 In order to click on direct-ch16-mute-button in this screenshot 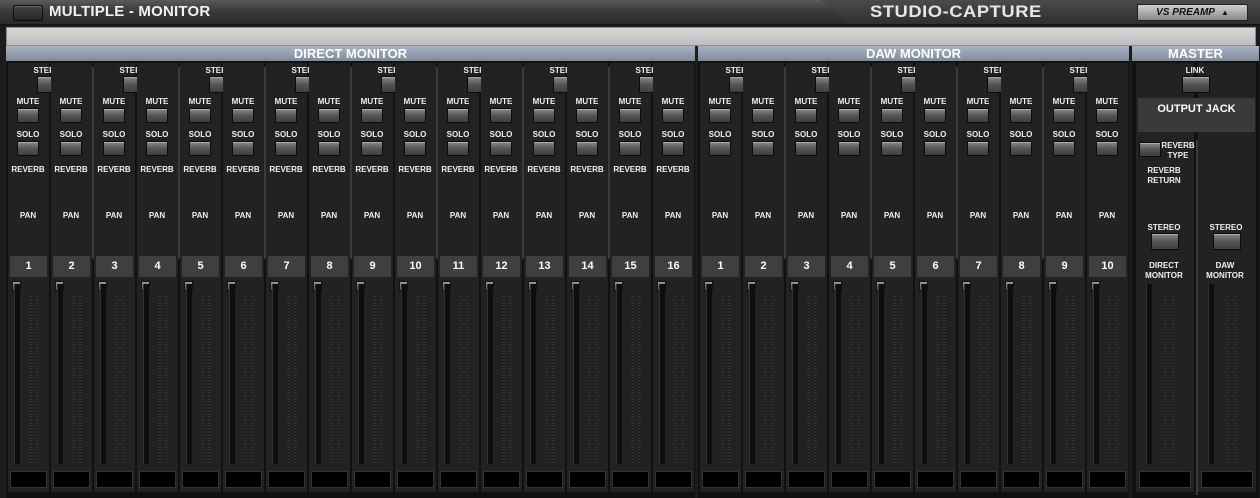, I will do `click(673, 115)`.